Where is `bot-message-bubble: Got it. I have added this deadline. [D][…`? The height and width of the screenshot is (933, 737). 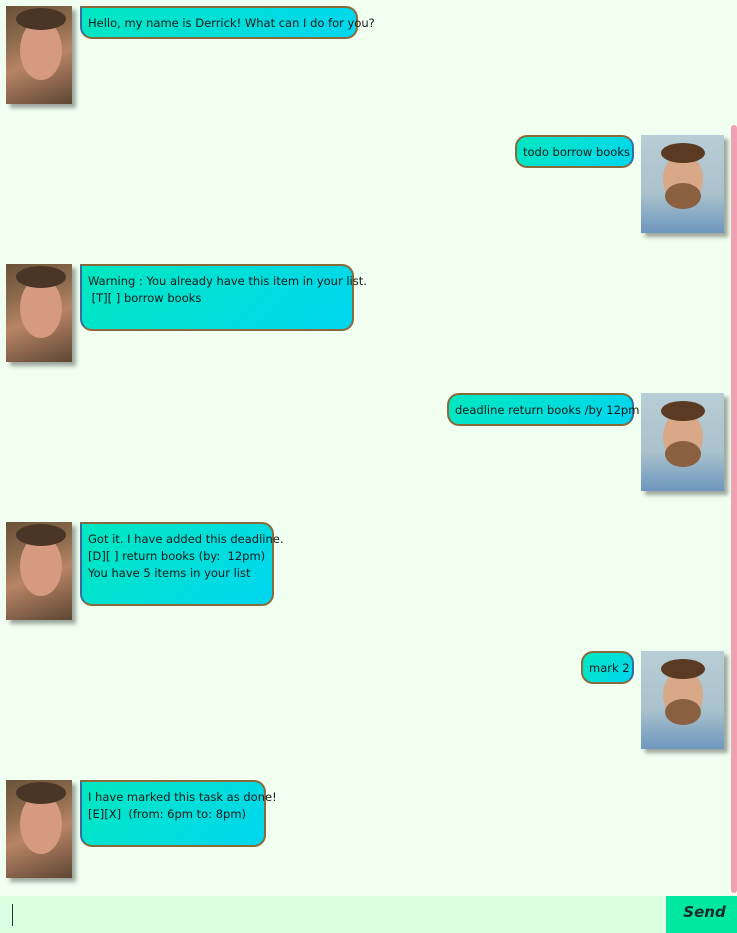 bot-message-bubble: Got it. I have added this deadline. [D][… is located at coordinates (182, 564).